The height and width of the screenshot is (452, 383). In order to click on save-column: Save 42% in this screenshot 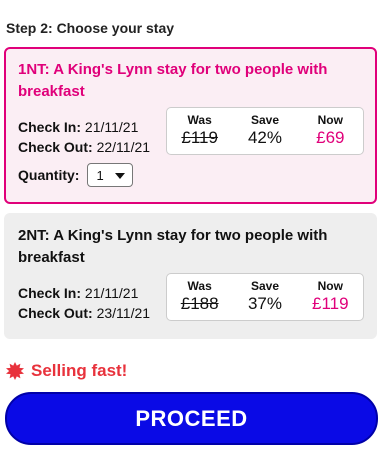, I will do `click(264, 131)`.